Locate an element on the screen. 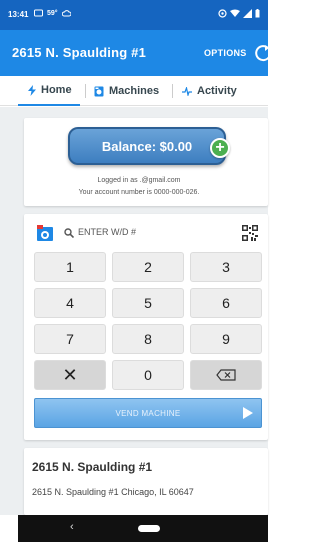  location-title: 2615 N. Spaulding #1 is located at coordinates (92, 467).